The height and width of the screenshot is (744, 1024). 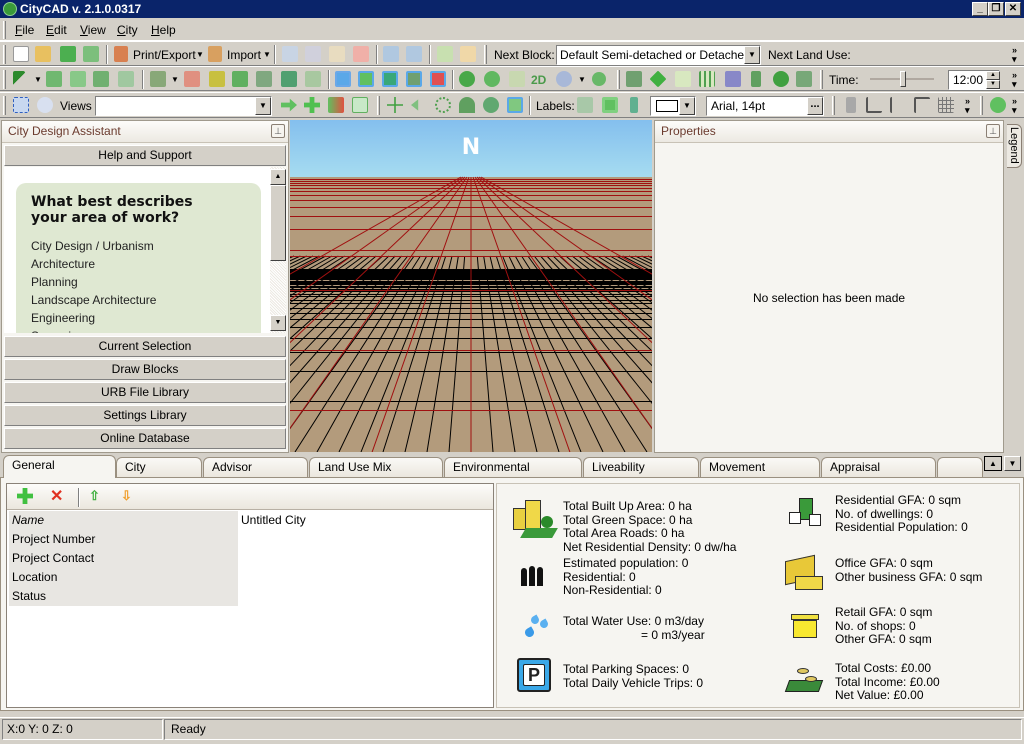 I want to click on option-landscape-architecture: Landscape Architecture, so click(x=93, y=300).